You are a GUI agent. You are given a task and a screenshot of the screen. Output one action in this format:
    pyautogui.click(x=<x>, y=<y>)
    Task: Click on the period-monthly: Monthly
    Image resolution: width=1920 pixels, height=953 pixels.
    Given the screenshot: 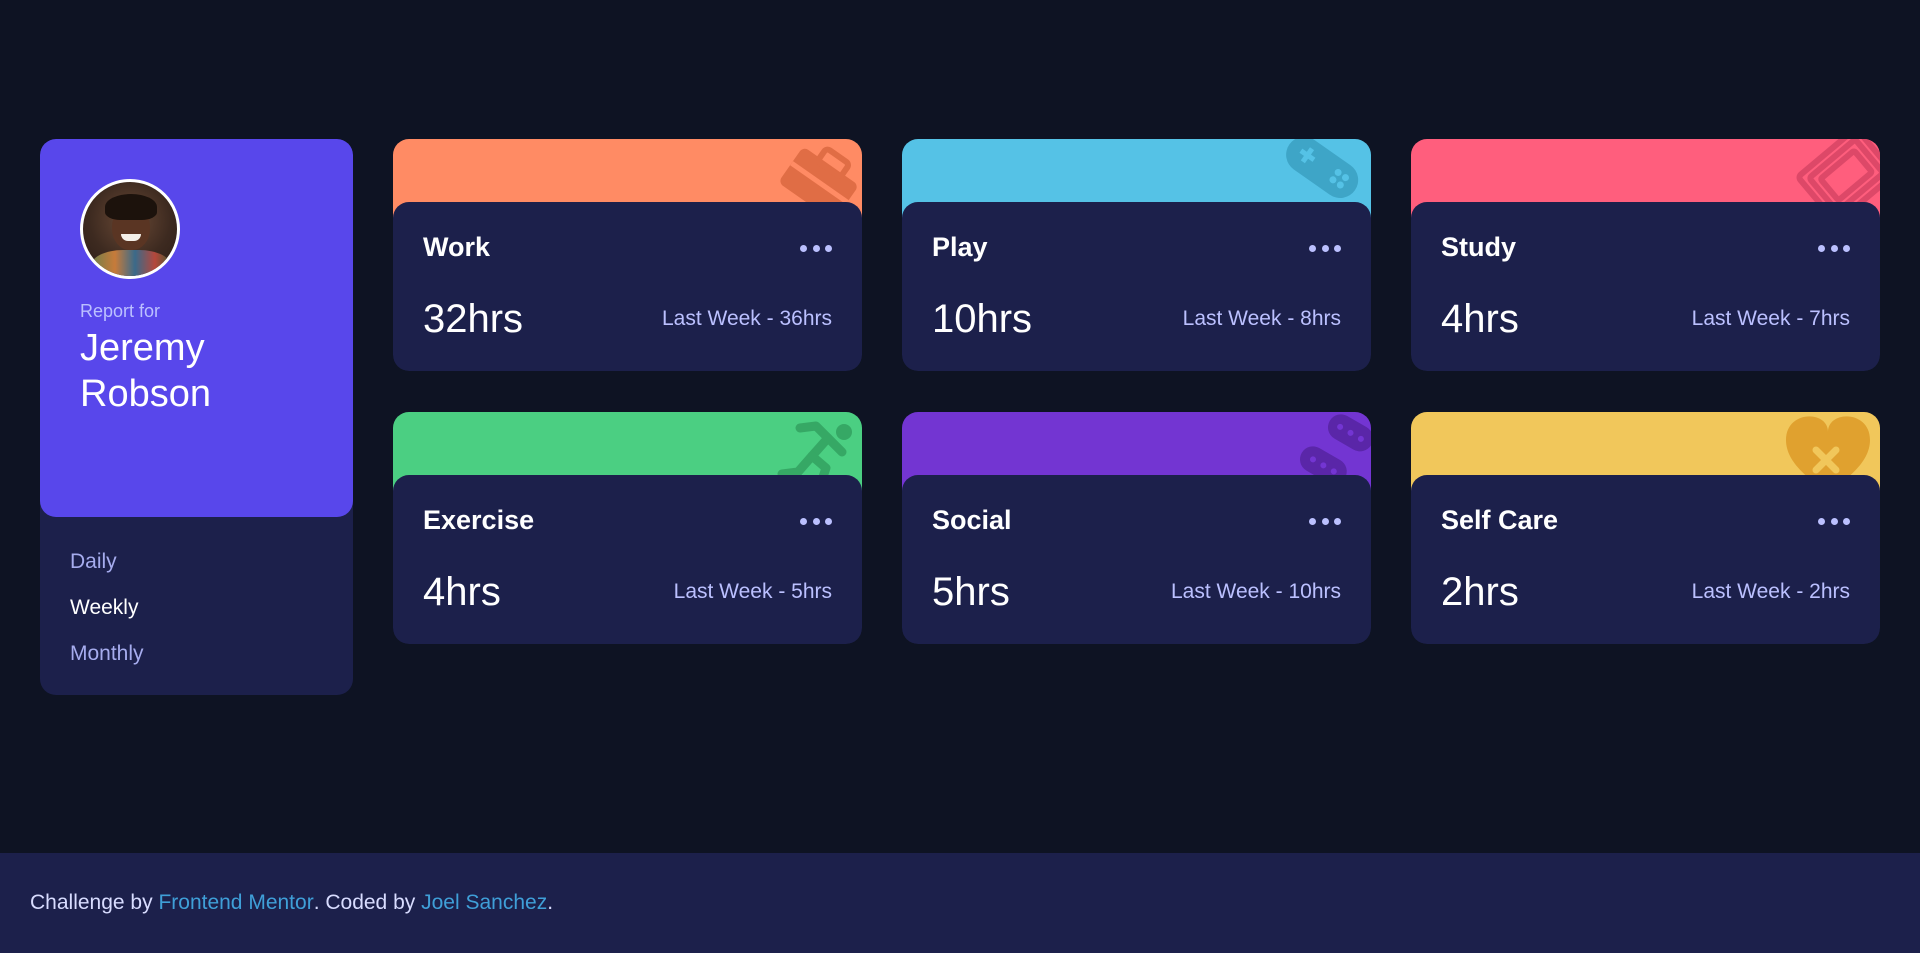 What is the action you would take?
    pyautogui.click(x=107, y=654)
    